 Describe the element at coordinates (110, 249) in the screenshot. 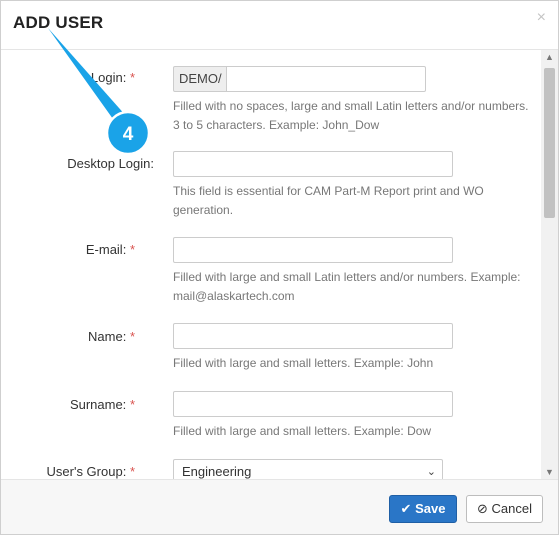

I see `email-label: E-mail: *` at that location.